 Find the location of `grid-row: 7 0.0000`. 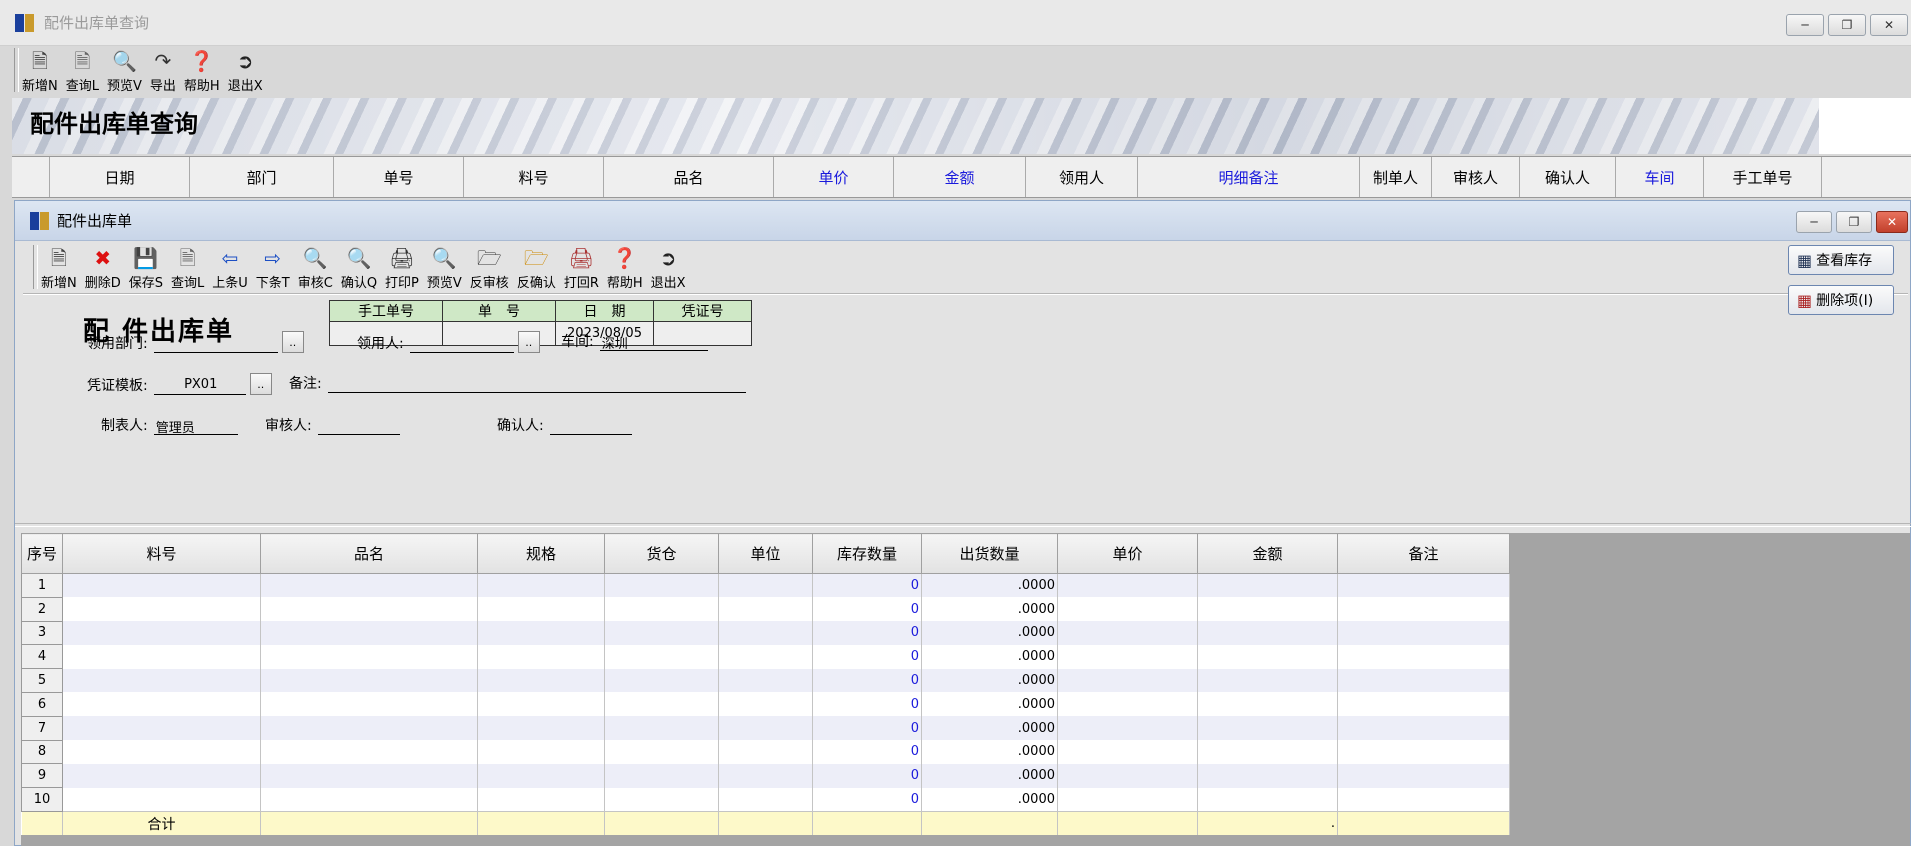

grid-row: 7 0.0000 is located at coordinates (765, 728).